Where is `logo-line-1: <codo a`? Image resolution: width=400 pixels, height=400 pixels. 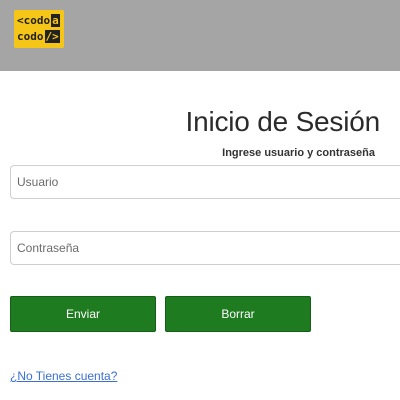
logo-line-1: <codo a is located at coordinates (40, 21).